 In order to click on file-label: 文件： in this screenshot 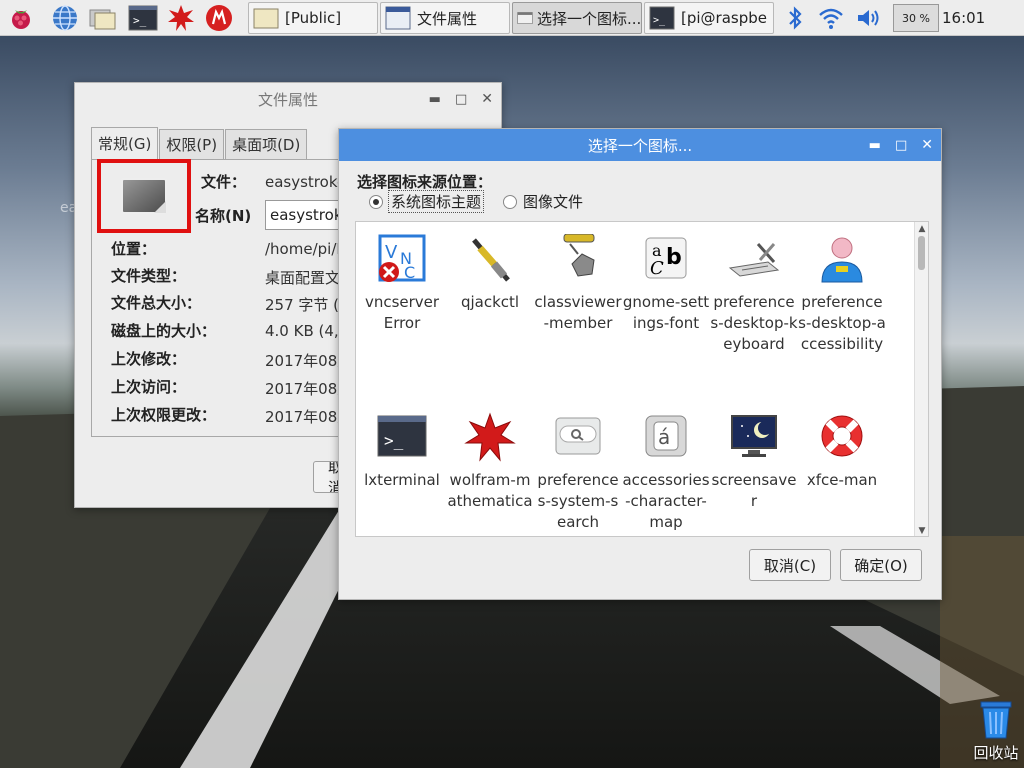, I will do `click(224, 182)`.